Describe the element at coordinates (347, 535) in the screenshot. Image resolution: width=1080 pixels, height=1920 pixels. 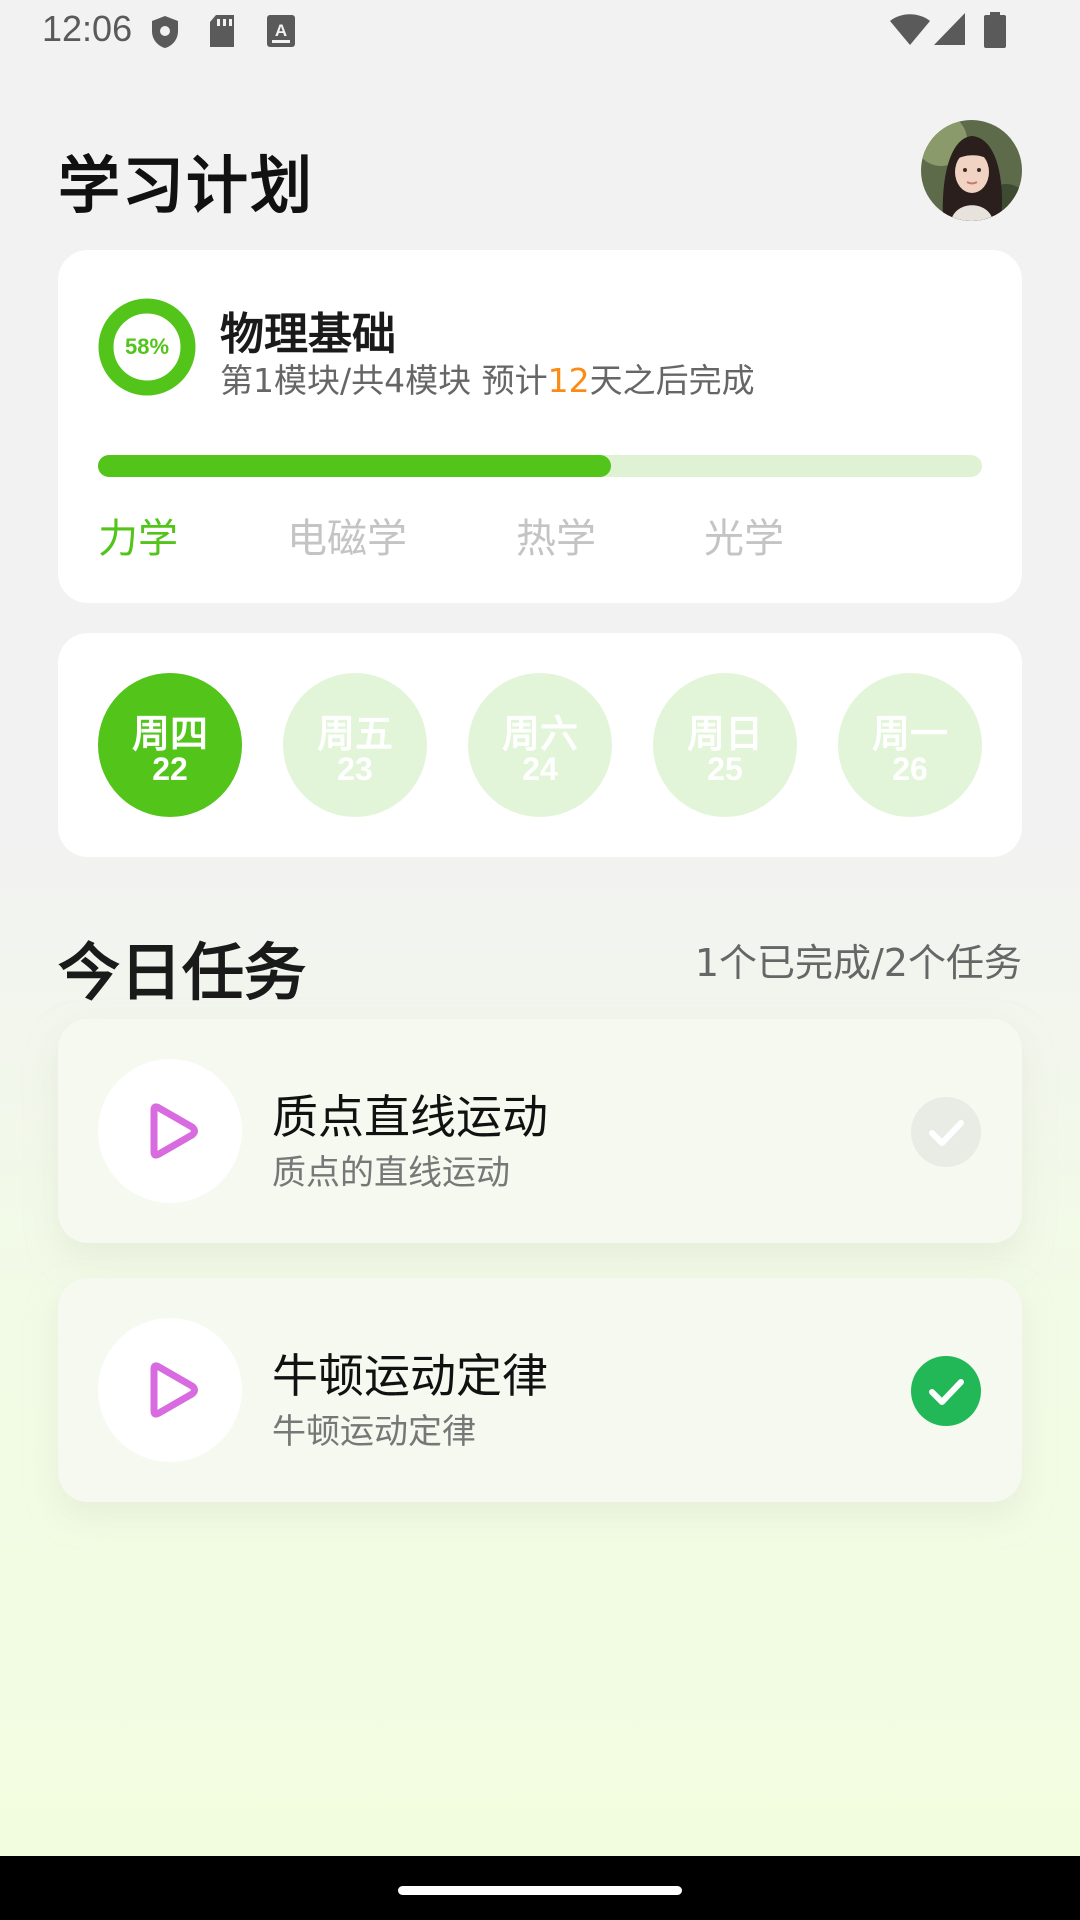
I see `module-tab-electromagnetism: 电磁学` at that location.